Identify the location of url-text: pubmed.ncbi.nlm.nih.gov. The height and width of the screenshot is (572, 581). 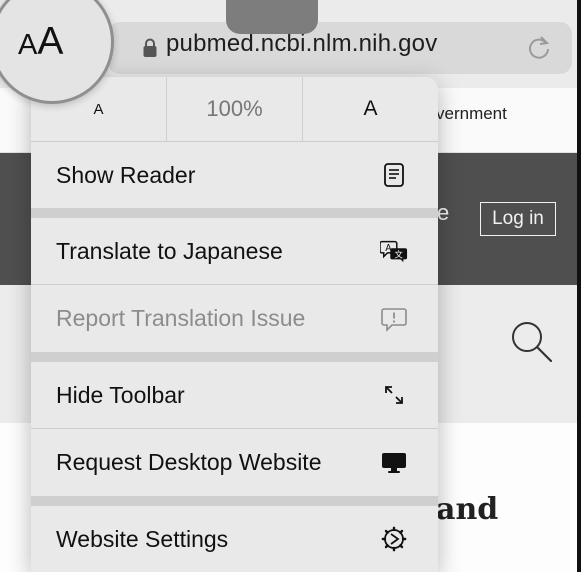
(301, 44).